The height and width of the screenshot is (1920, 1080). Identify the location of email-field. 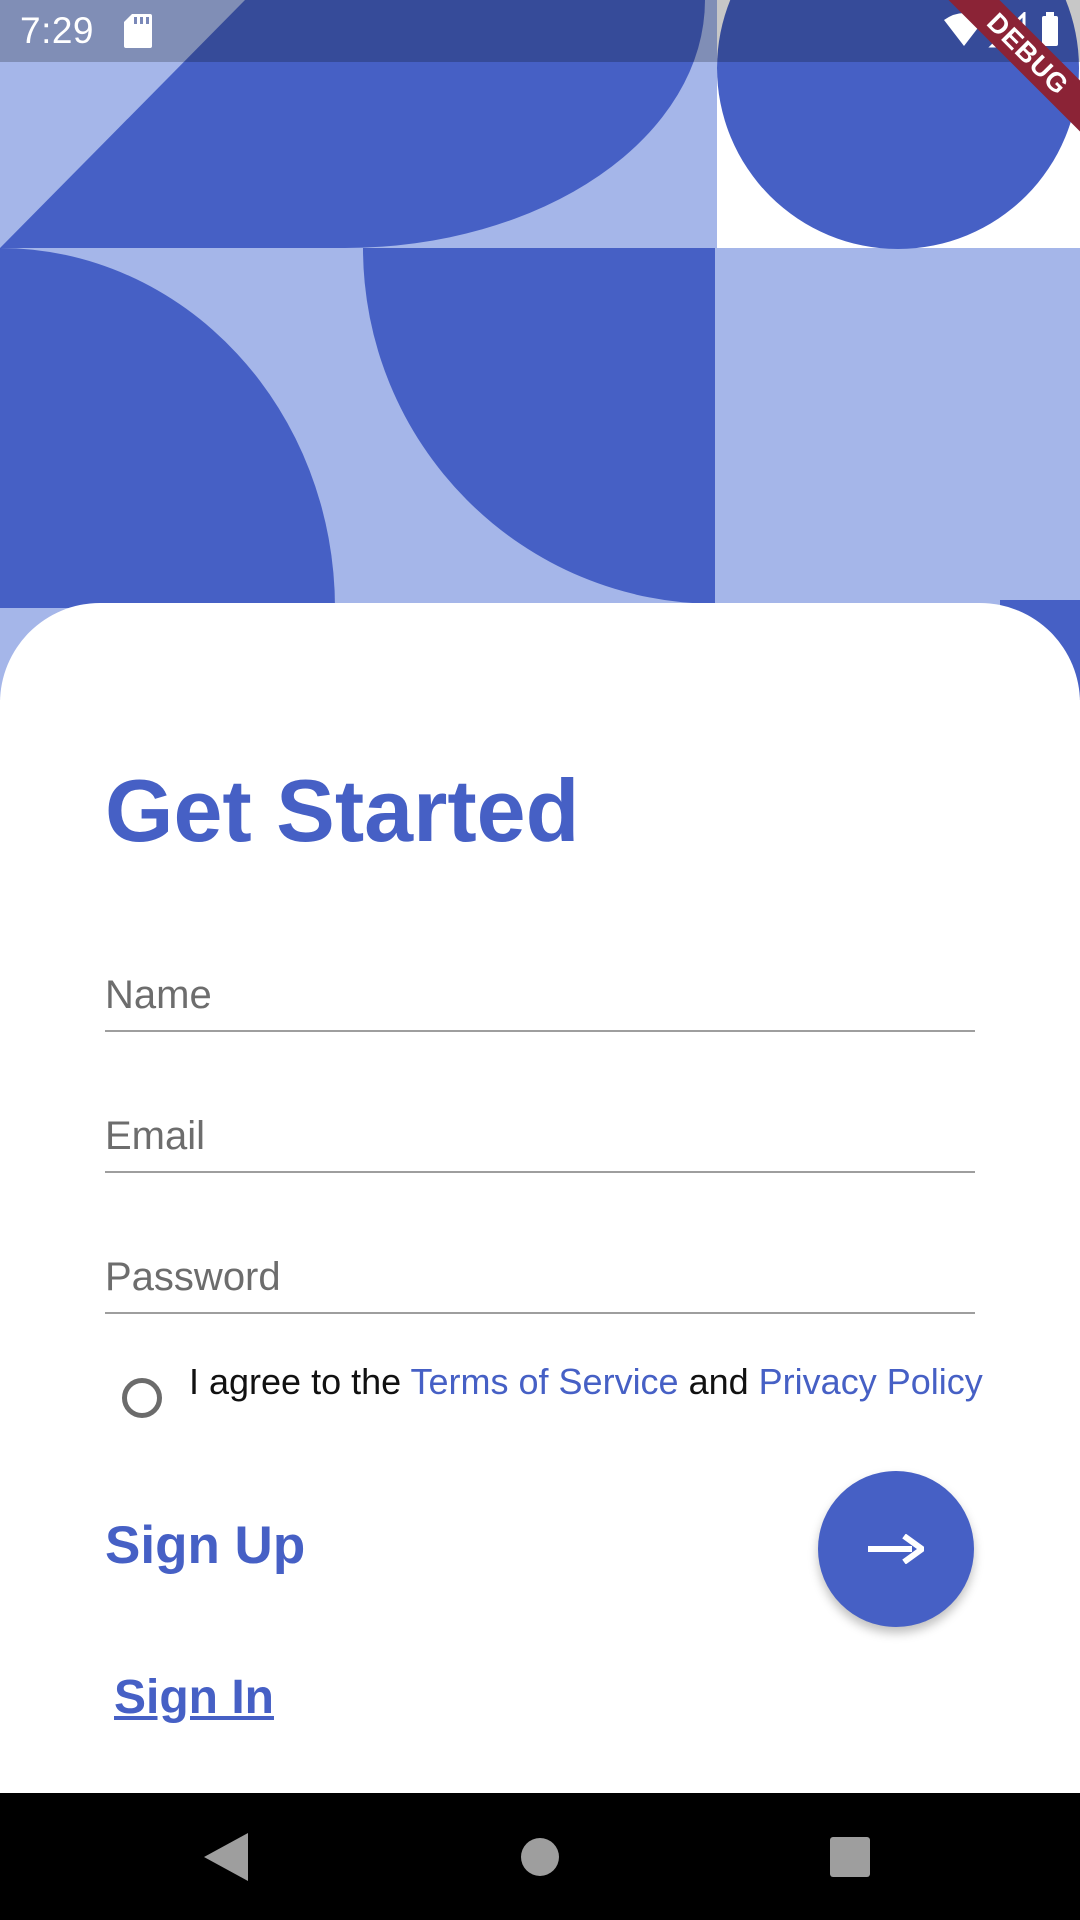
(540, 1137).